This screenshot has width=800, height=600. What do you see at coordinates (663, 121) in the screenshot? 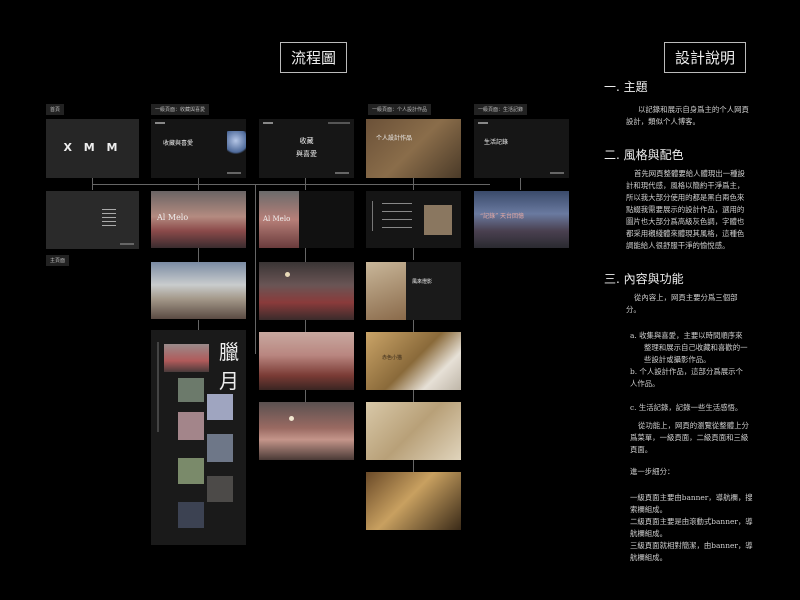
I see `theme-line: 設計，類似个人博客。` at bounding box center [663, 121].